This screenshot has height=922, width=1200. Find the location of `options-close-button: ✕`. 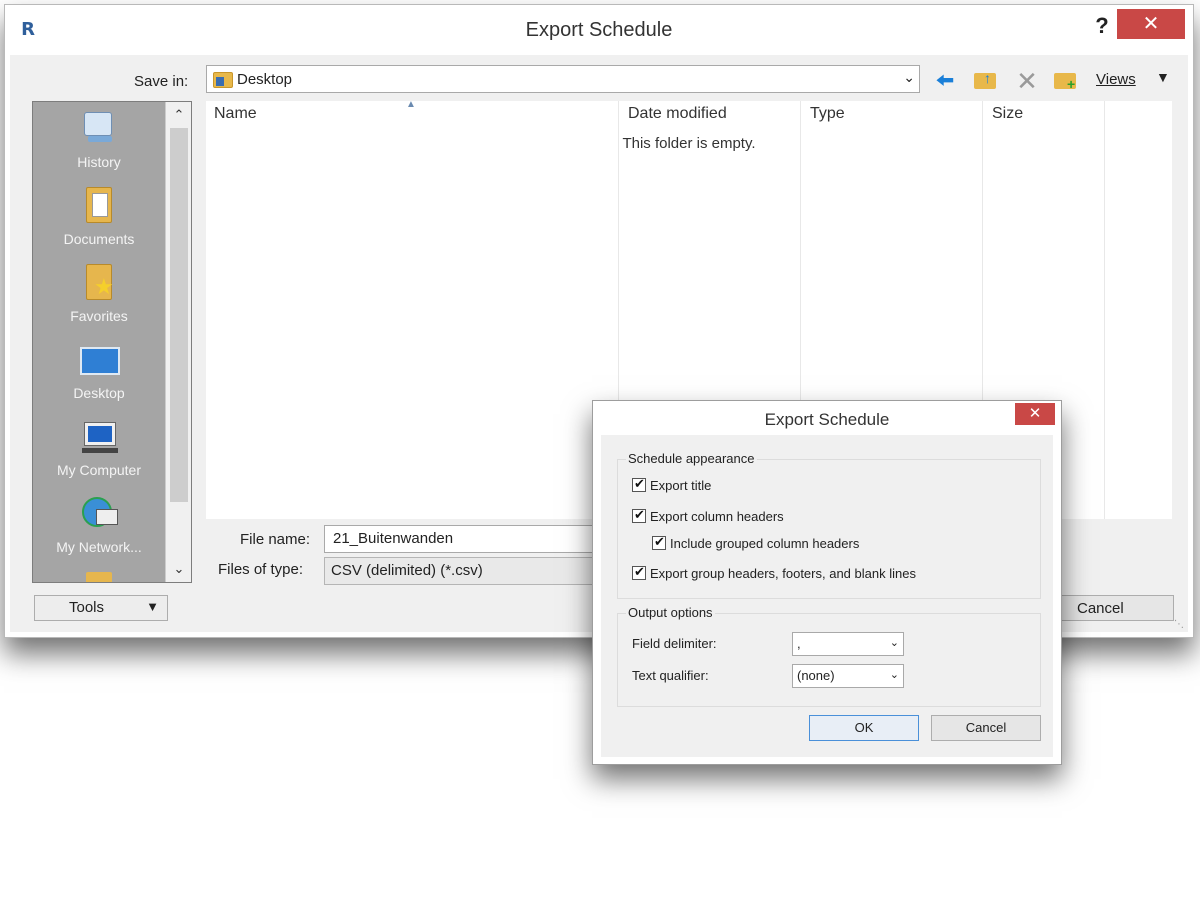

options-close-button: ✕ is located at coordinates (1035, 414).